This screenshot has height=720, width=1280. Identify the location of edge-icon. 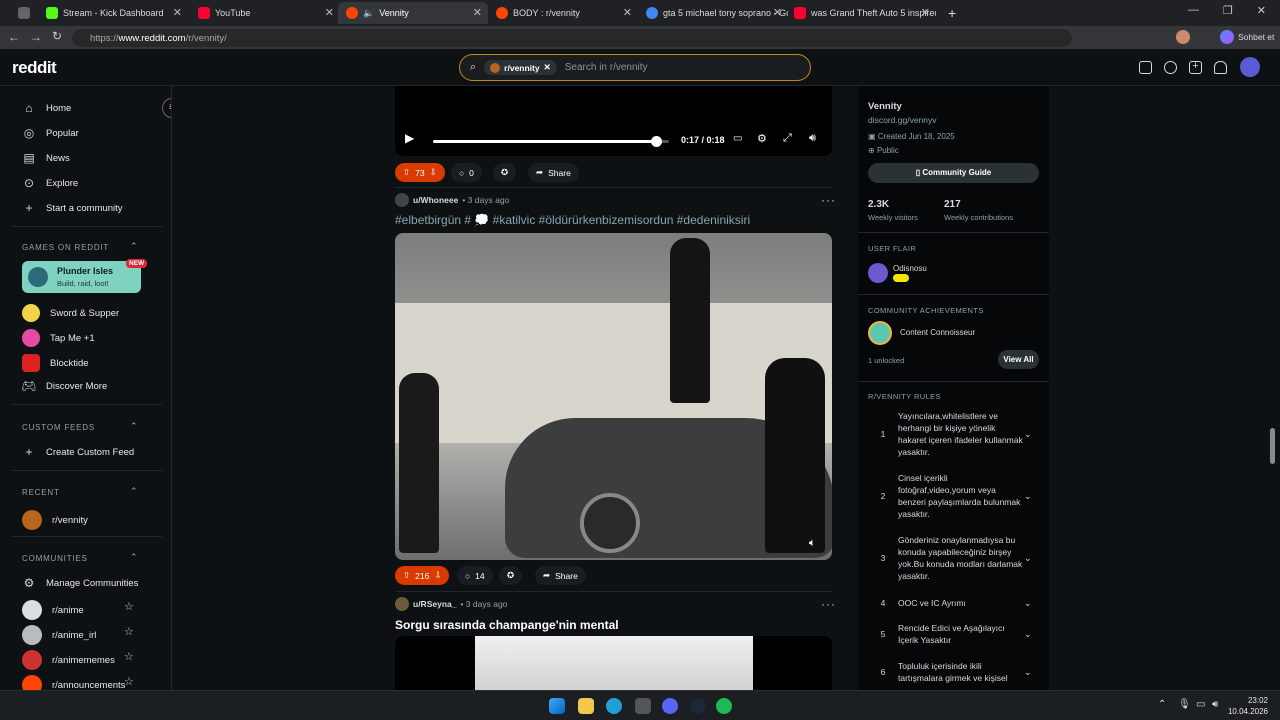
(614, 706).